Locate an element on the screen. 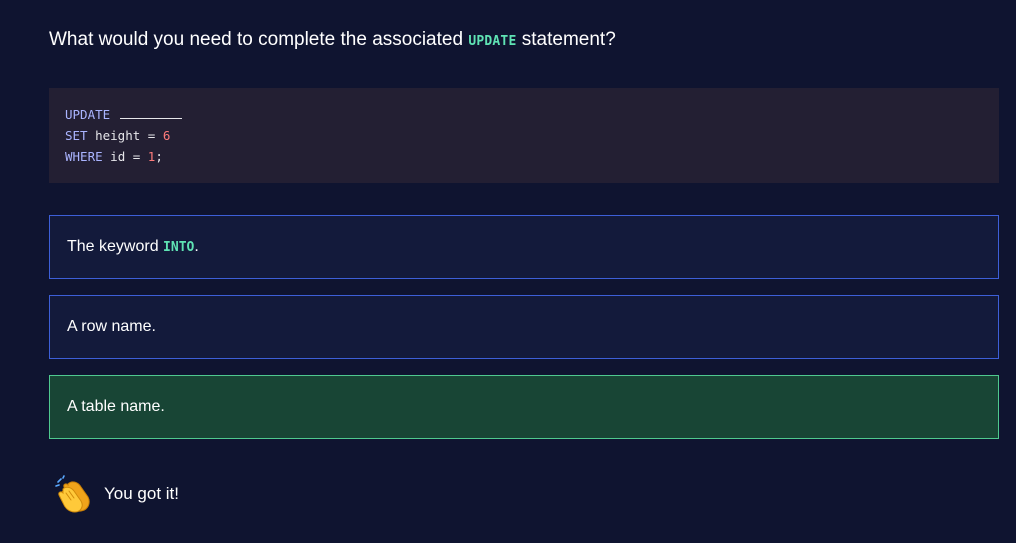  clapping-hands-icon is located at coordinates (74, 494).